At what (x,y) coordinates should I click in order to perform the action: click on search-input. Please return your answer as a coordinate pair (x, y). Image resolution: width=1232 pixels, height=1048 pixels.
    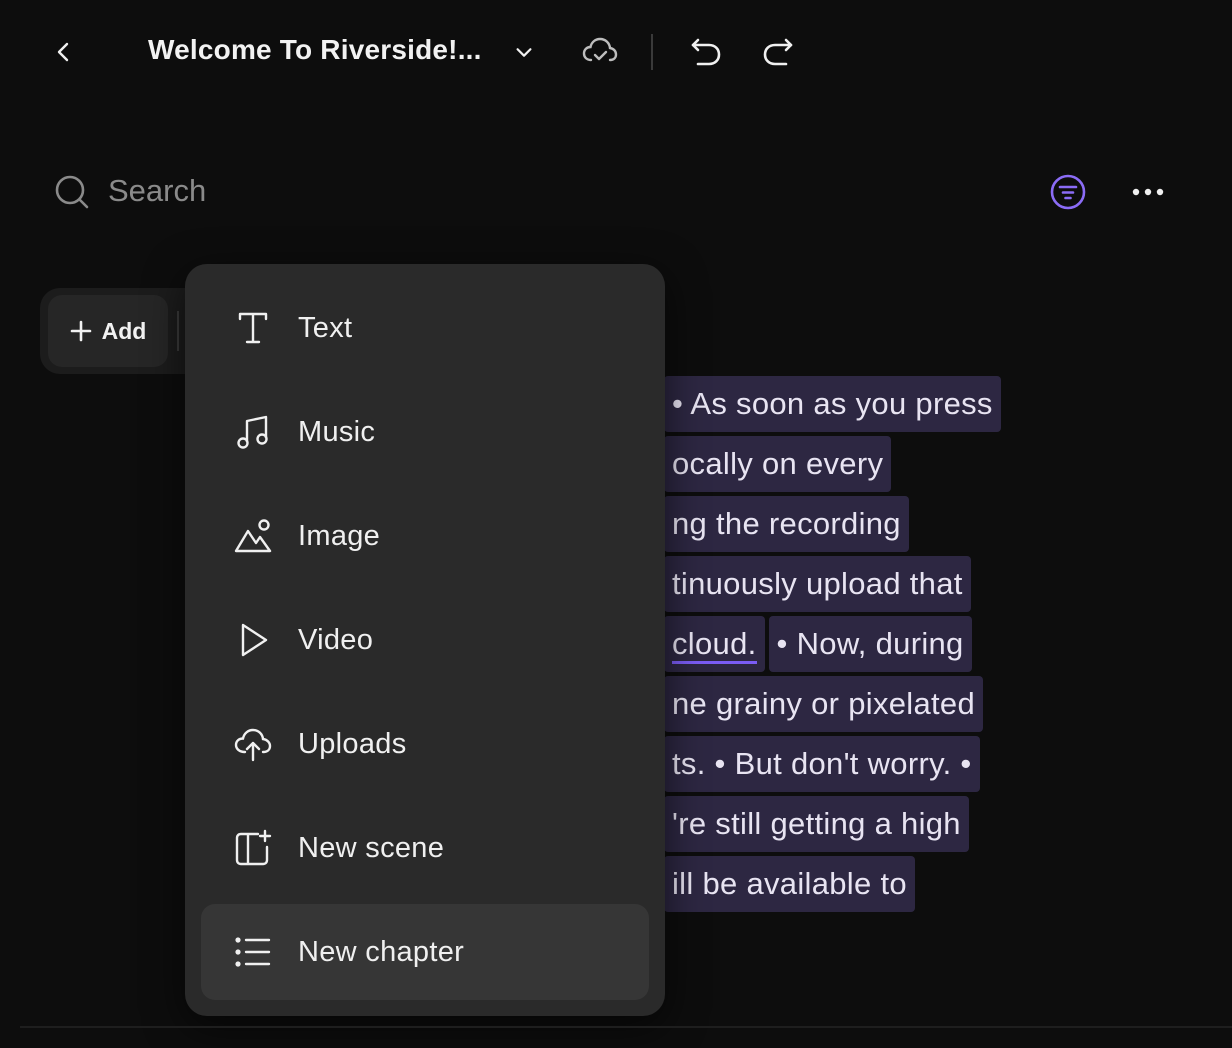
    Looking at the image, I should click on (318, 191).